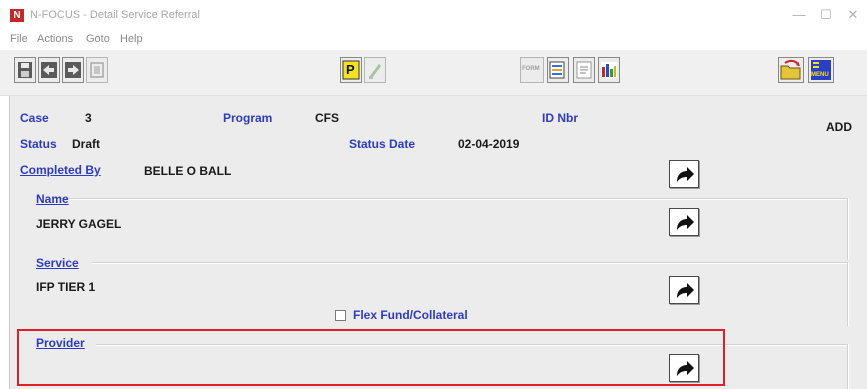  I want to click on completed-by-select-button, so click(684, 174).